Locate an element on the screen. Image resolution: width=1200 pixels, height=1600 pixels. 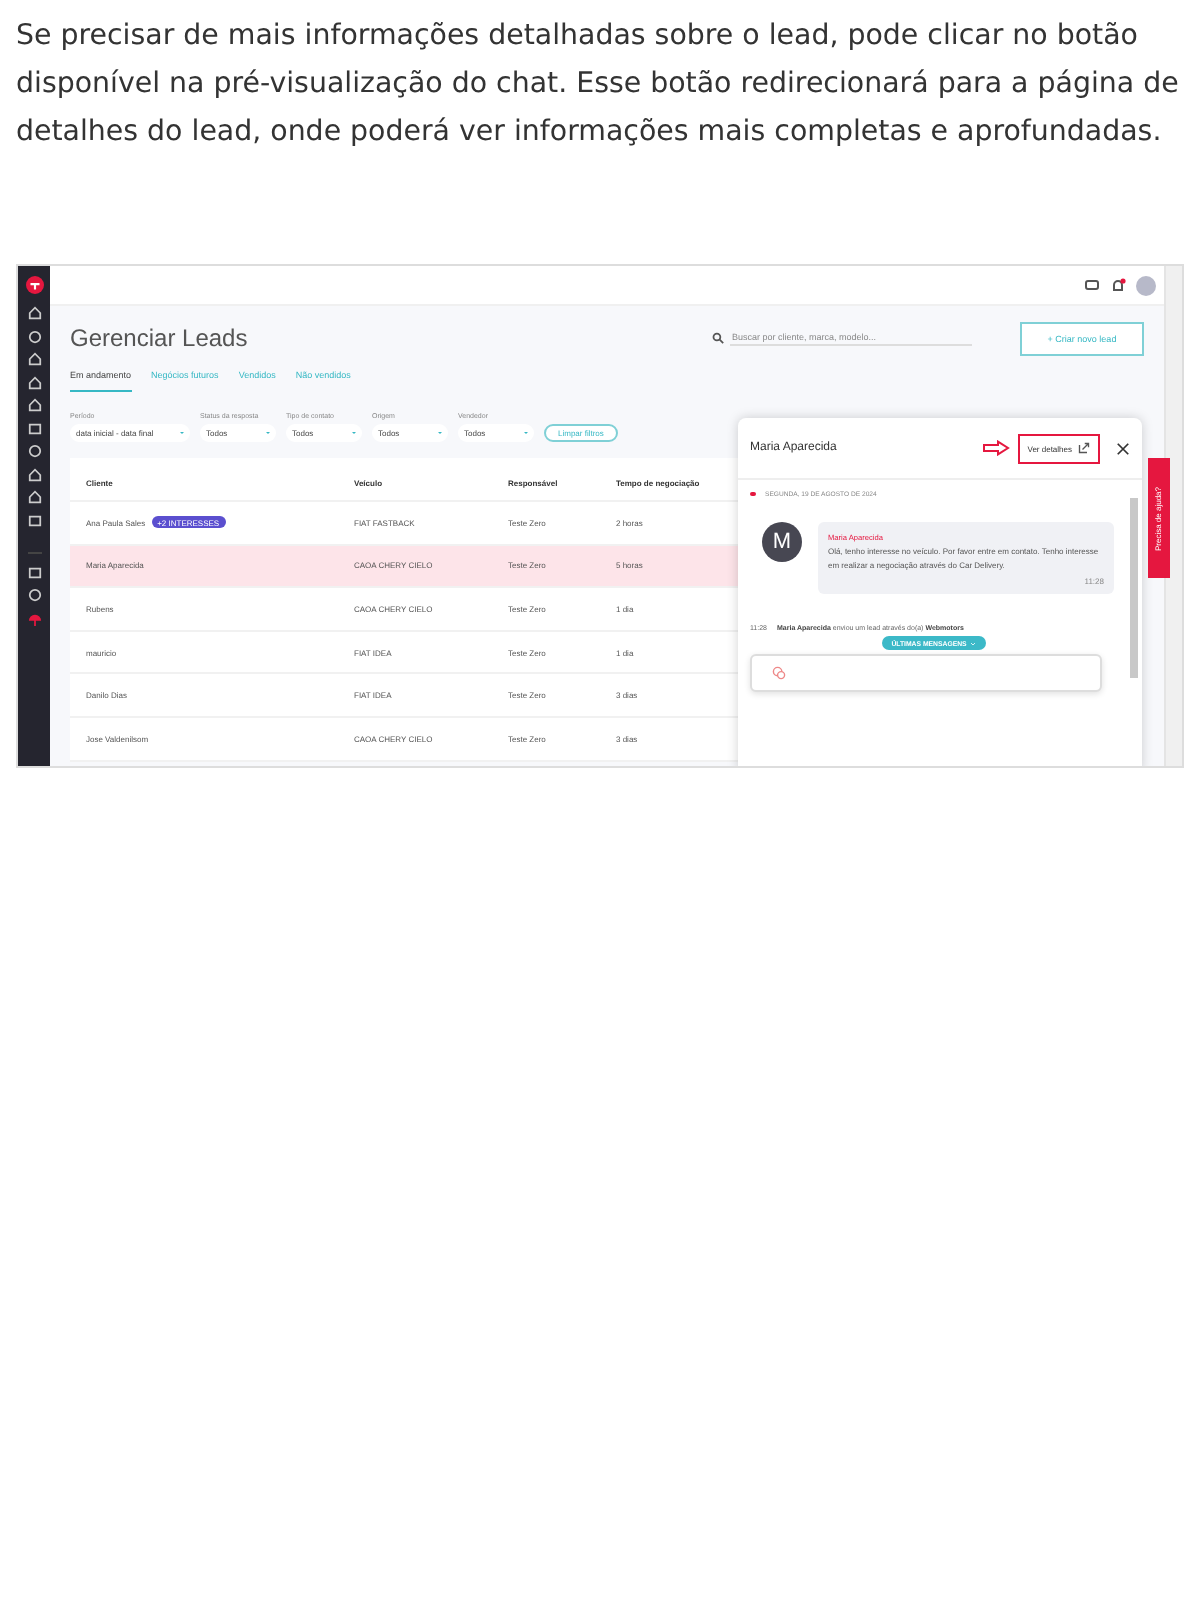
nav-circle-icon is located at coordinates (34, 336).